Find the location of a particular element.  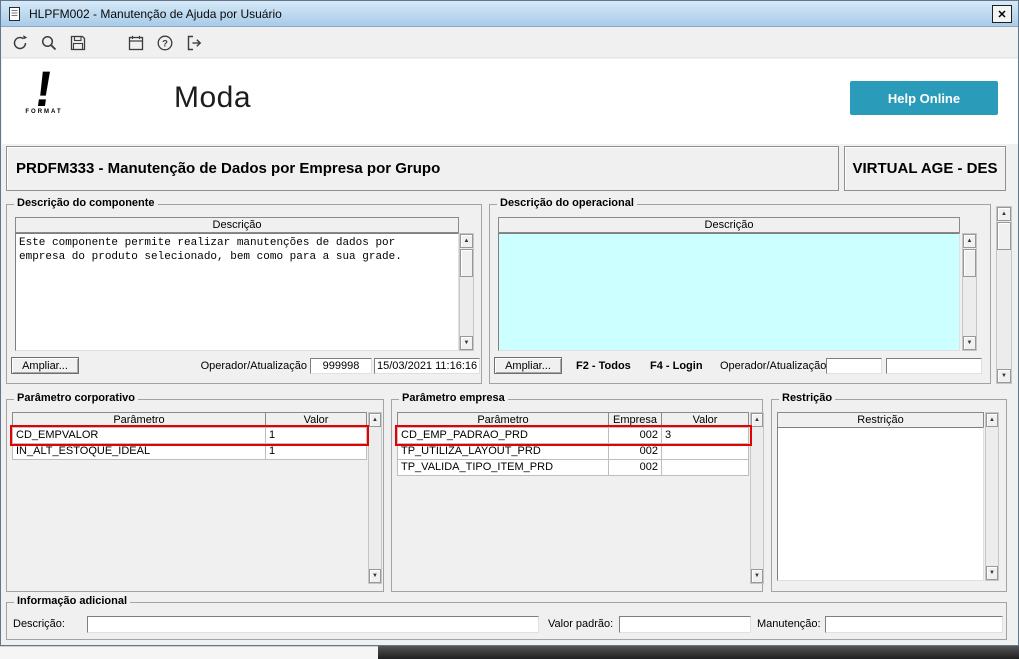

operational-operador-label: Operador/Atualização is located at coordinates (773, 366).